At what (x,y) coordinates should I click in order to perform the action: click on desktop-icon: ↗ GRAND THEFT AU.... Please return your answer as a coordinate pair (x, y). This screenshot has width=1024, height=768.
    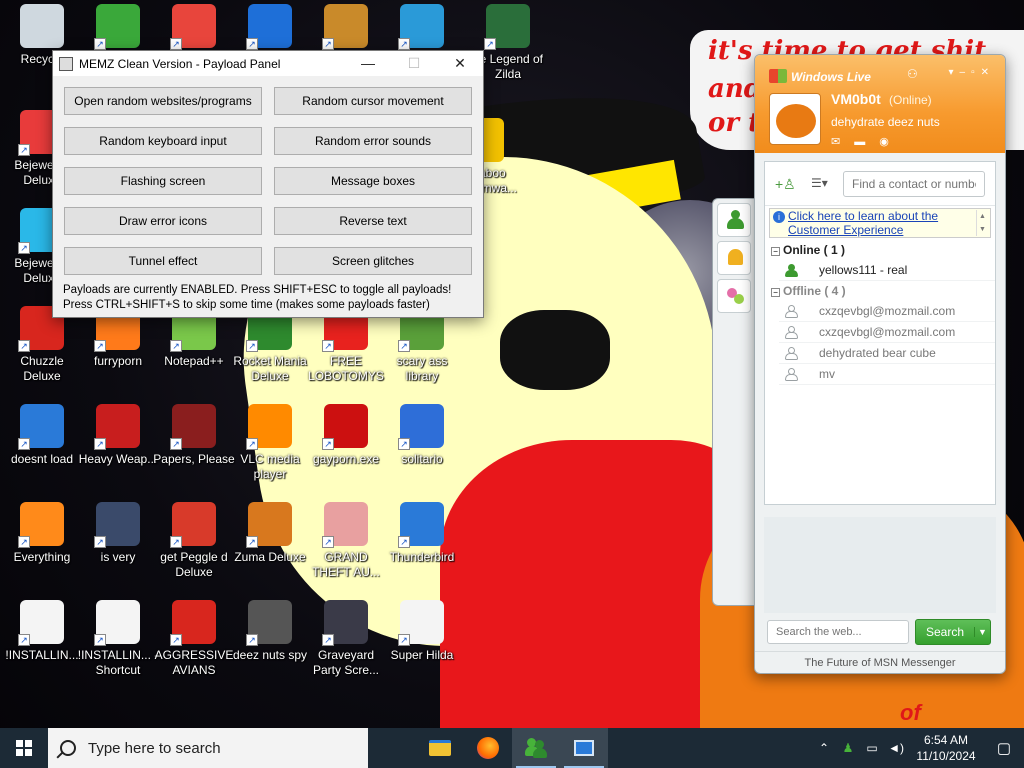
    Looking at the image, I should click on (346, 541).